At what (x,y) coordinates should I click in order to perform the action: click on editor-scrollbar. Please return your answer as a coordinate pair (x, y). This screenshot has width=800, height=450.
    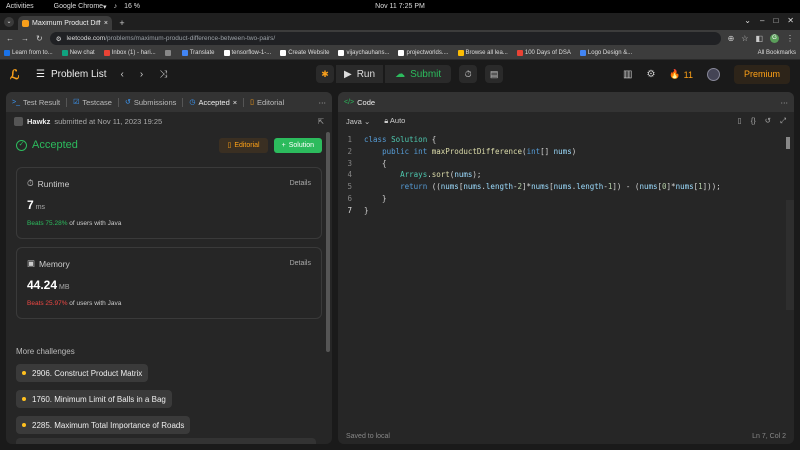
    Looking at the image, I should click on (788, 143).